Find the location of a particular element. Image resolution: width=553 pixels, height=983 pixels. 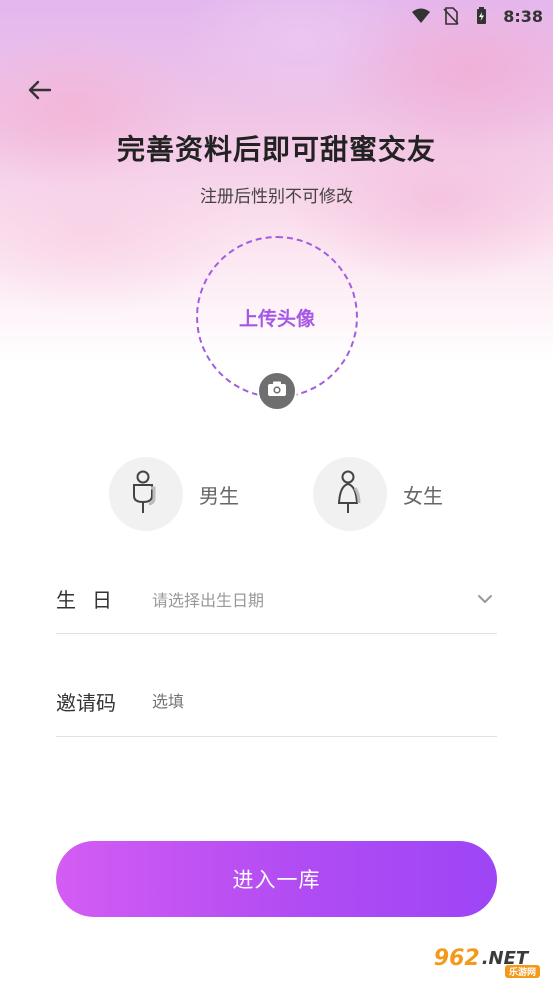

male-icon is located at coordinates (146, 494).